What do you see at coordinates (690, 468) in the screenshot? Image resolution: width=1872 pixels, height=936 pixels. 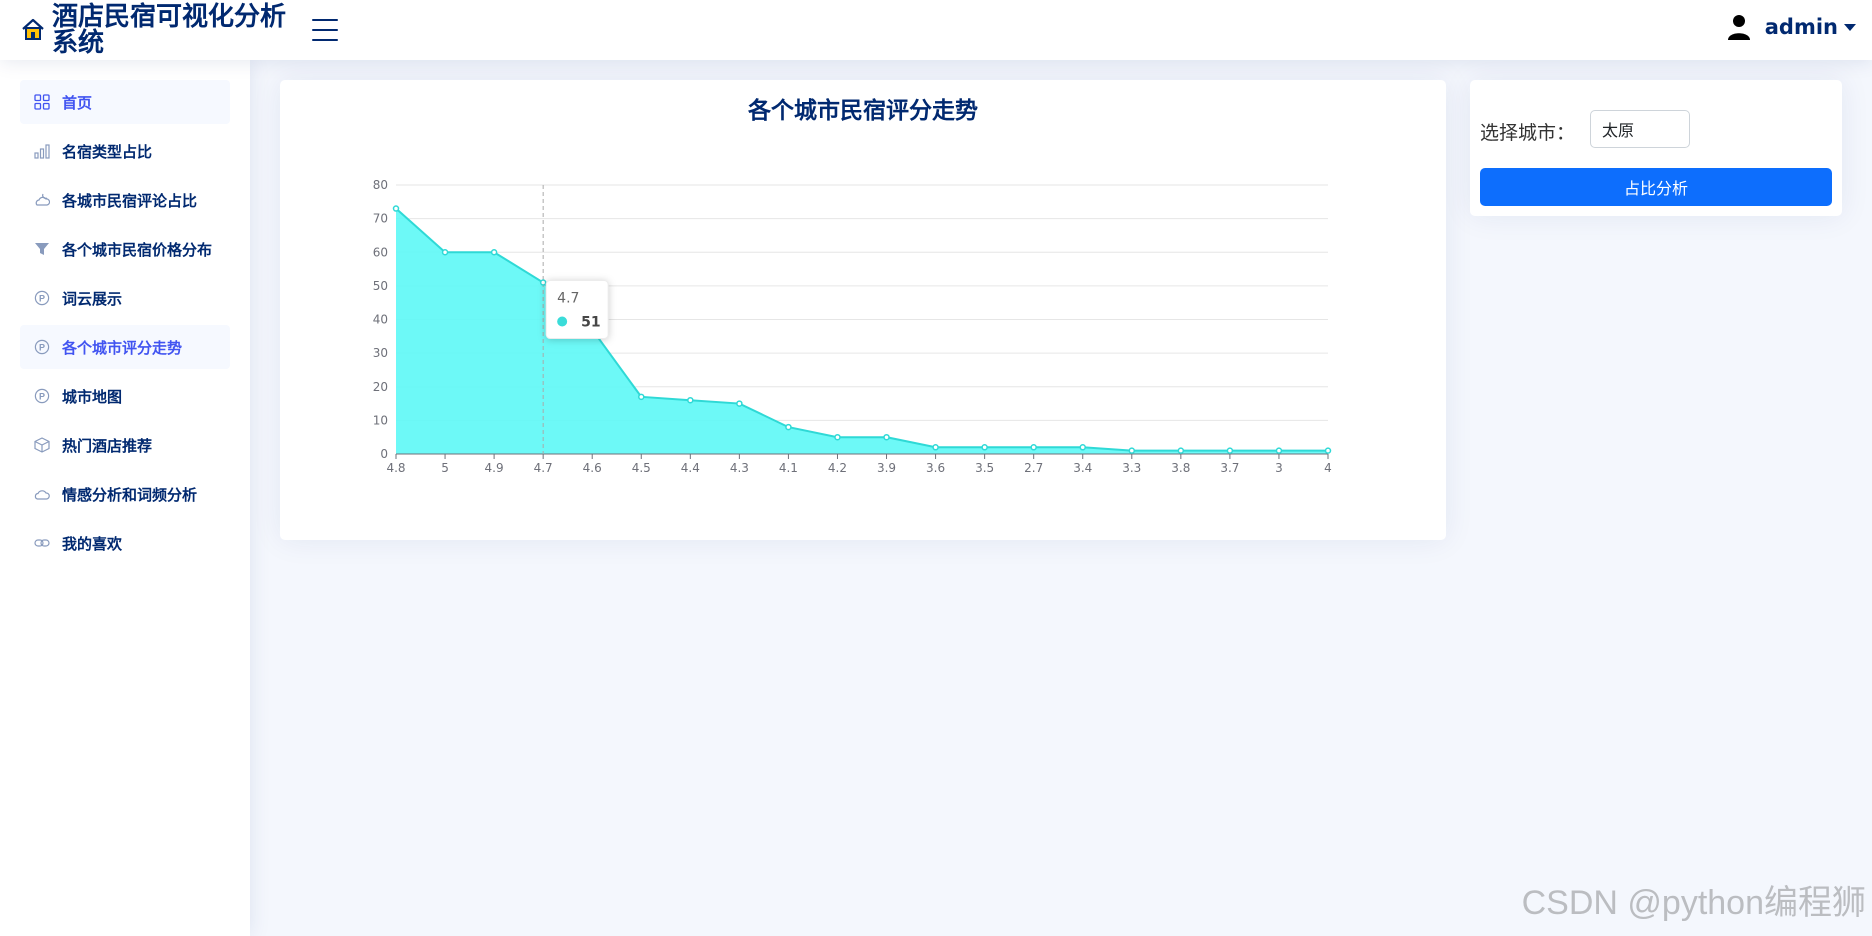 I see `x-tick-label: 4.4` at bounding box center [690, 468].